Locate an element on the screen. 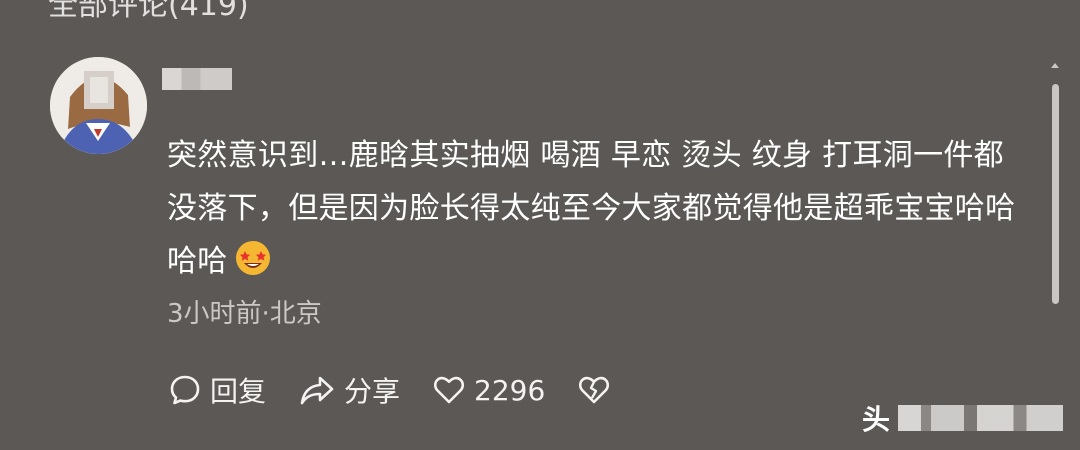 The image size is (1080, 450). broken-heart-icon is located at coordinates (594, 390).